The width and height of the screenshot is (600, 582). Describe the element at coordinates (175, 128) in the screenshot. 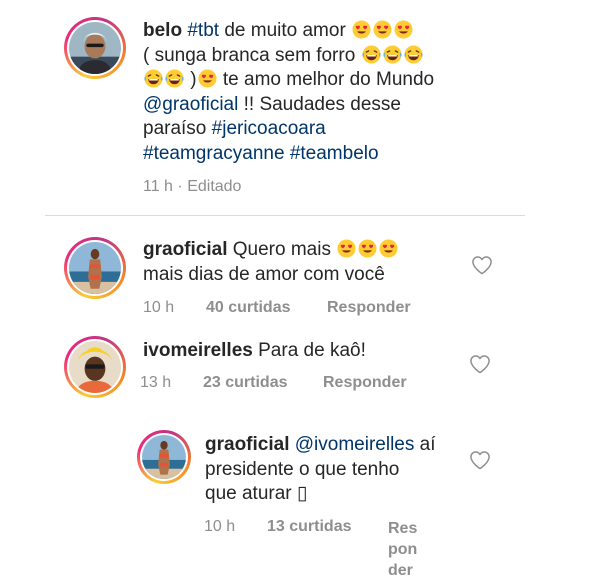

I see `caption-text-6: paraíso` at that location.